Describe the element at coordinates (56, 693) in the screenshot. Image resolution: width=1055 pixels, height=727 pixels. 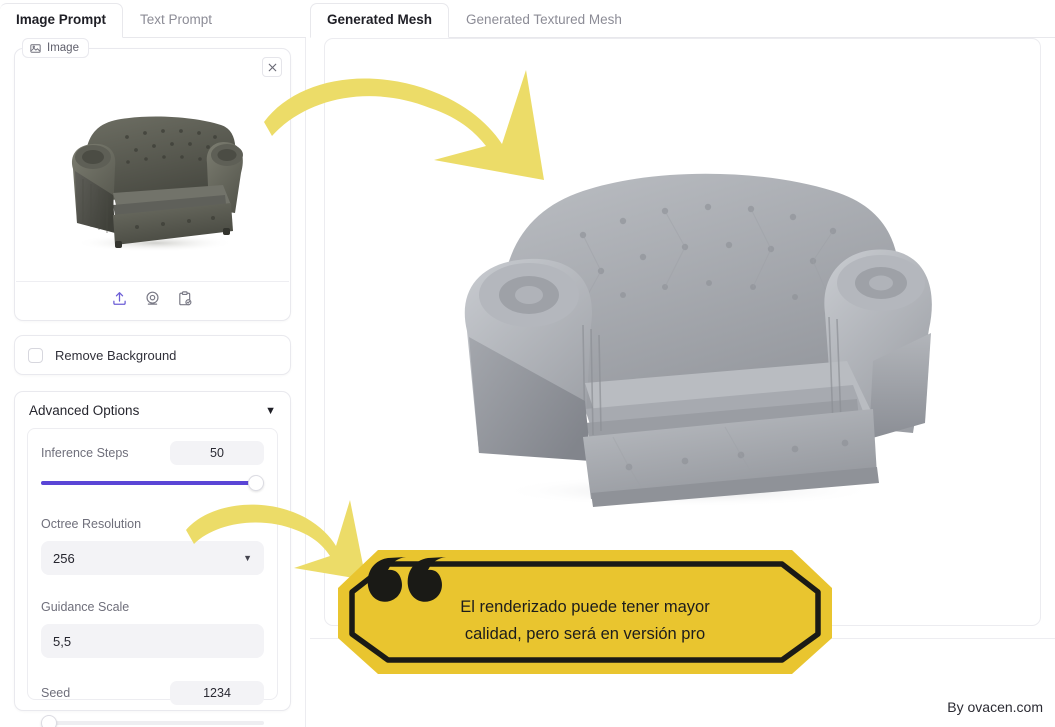
I see `seed-label: Seed` at that location.